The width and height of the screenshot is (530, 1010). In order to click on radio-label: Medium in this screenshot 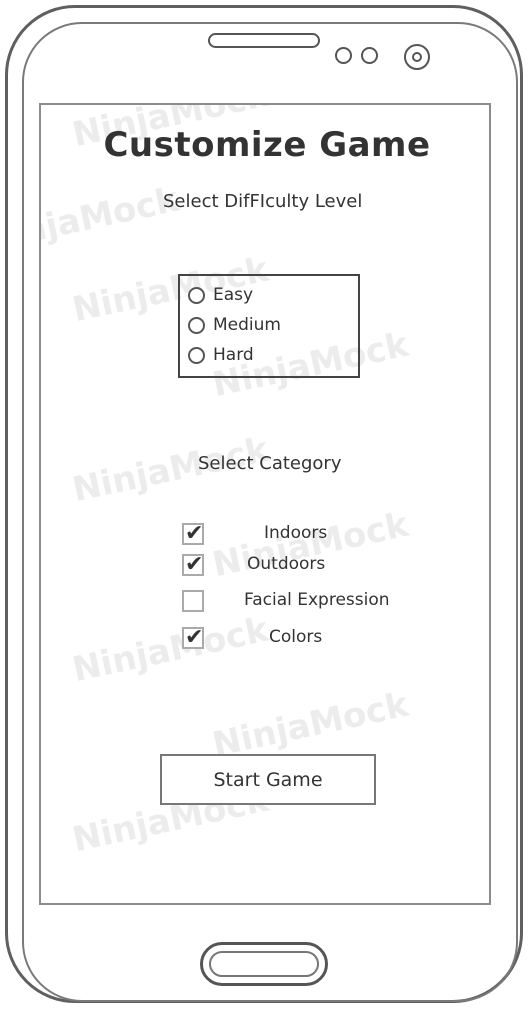, I will do `click(247, 325)`.